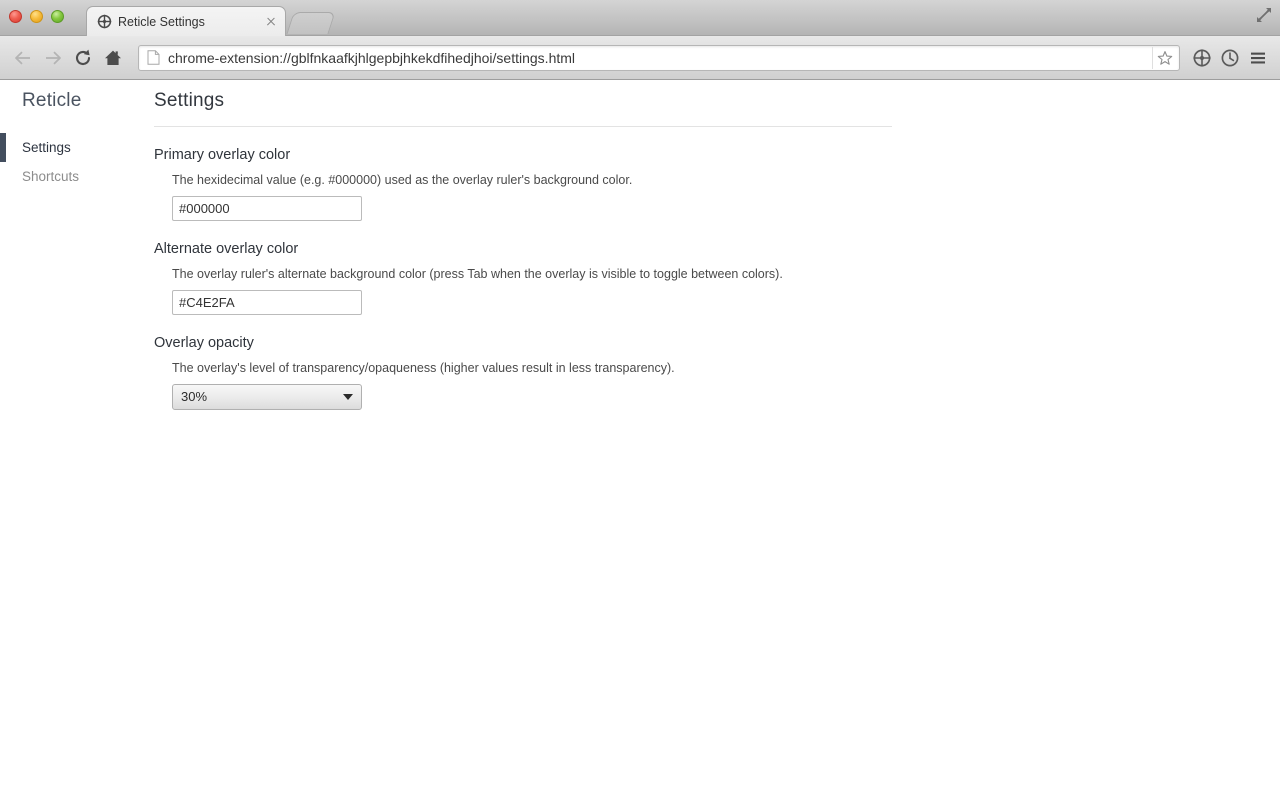  I want to click on history-button, so click(1230, 58).